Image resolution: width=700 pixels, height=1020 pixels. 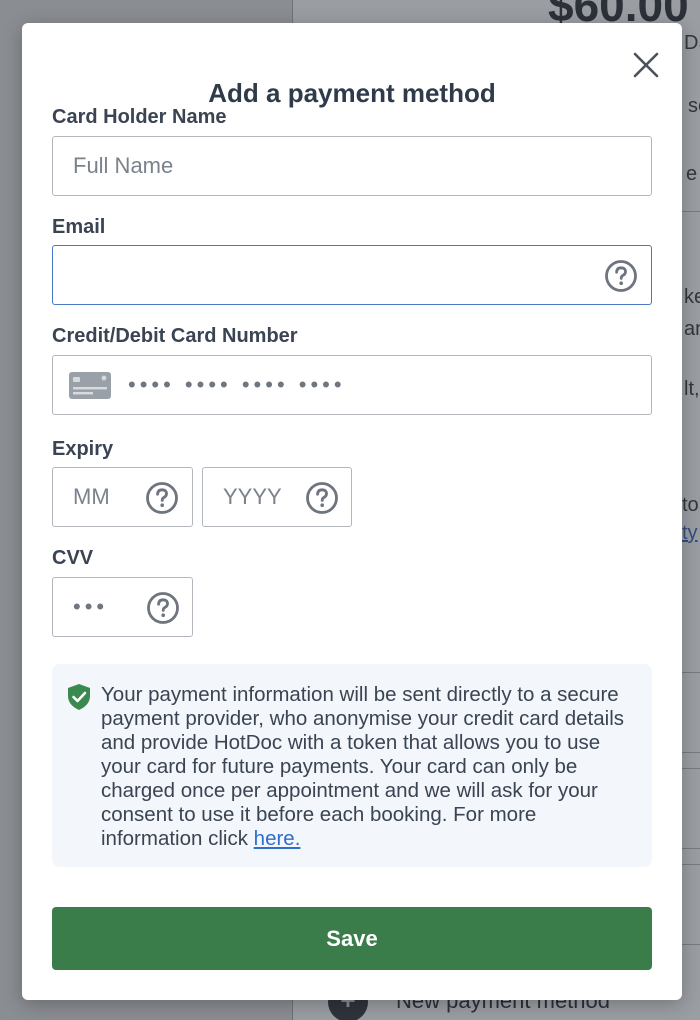 I want to click on card-holder-label: Card Holder Name, so click(x=139, y=117).